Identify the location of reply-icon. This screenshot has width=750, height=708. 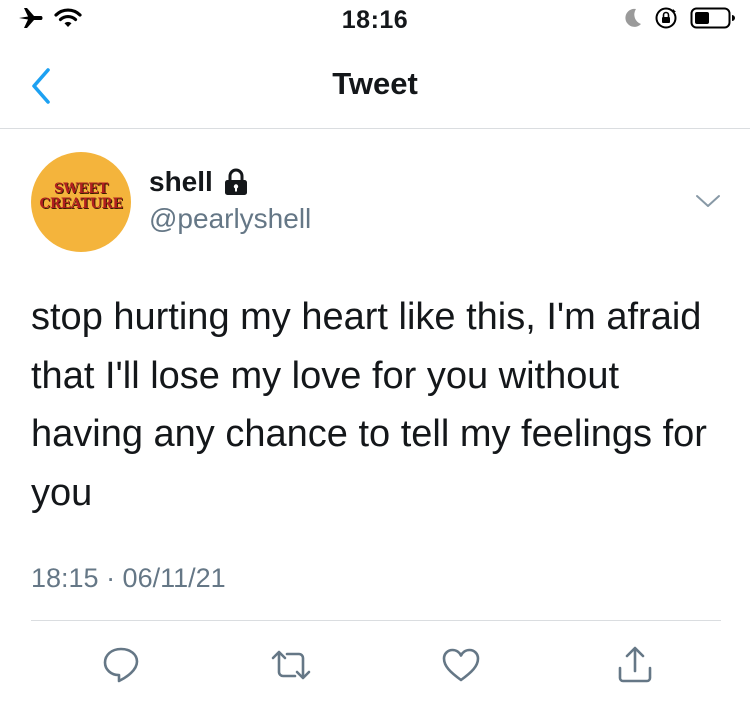
(121, 665).